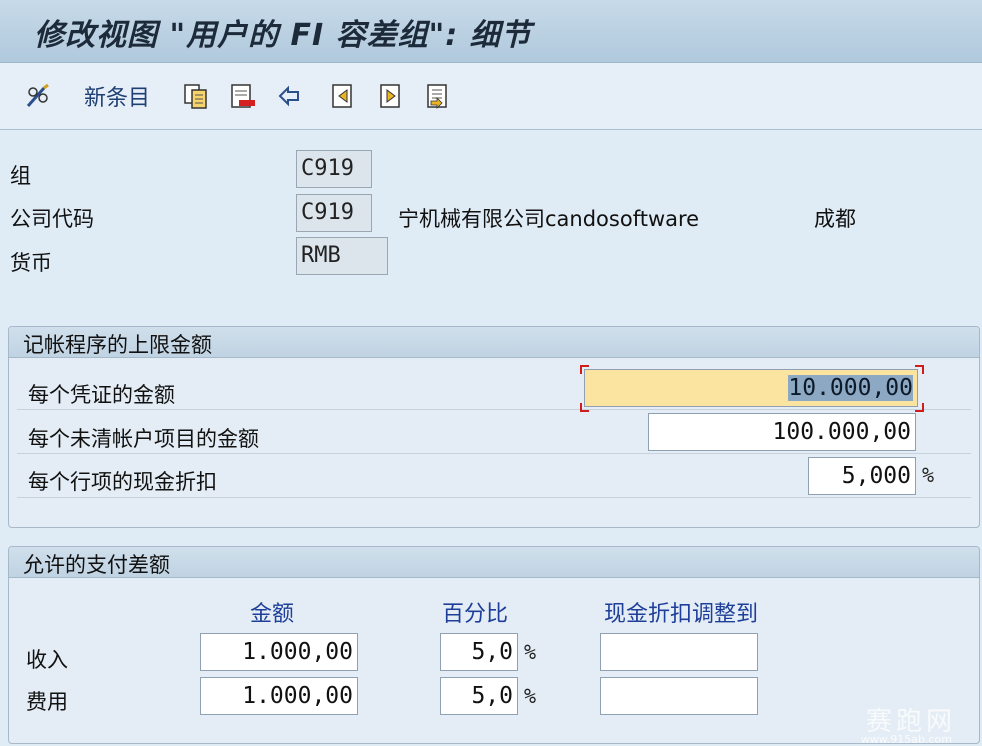 Image resolution: width=982 pixels, height=746 pixels. Describe the element at coordinates (52, 219) in the screenshot. I see `company-code-label: 公司代码` at that location.